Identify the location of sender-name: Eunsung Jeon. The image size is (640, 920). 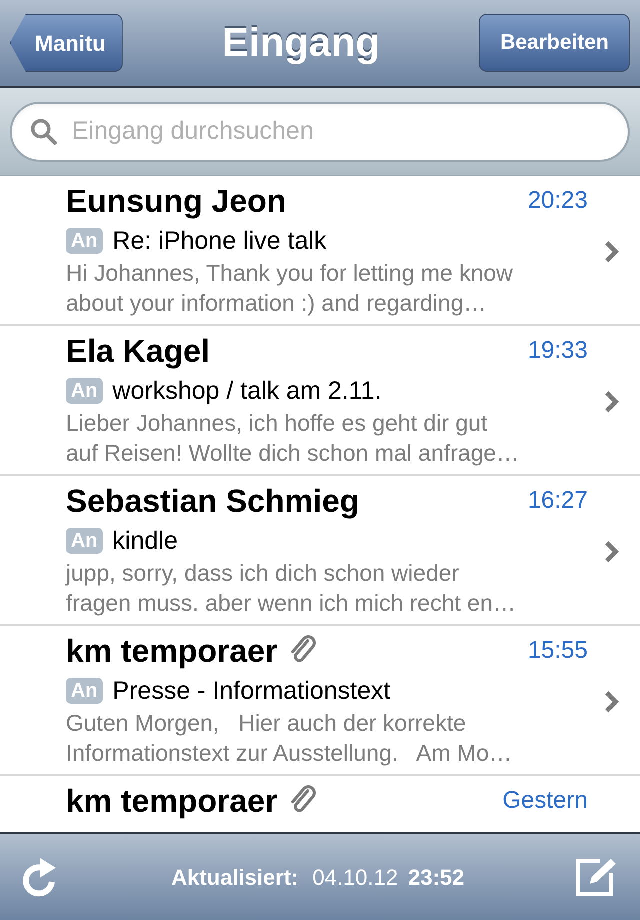
(176, 201).